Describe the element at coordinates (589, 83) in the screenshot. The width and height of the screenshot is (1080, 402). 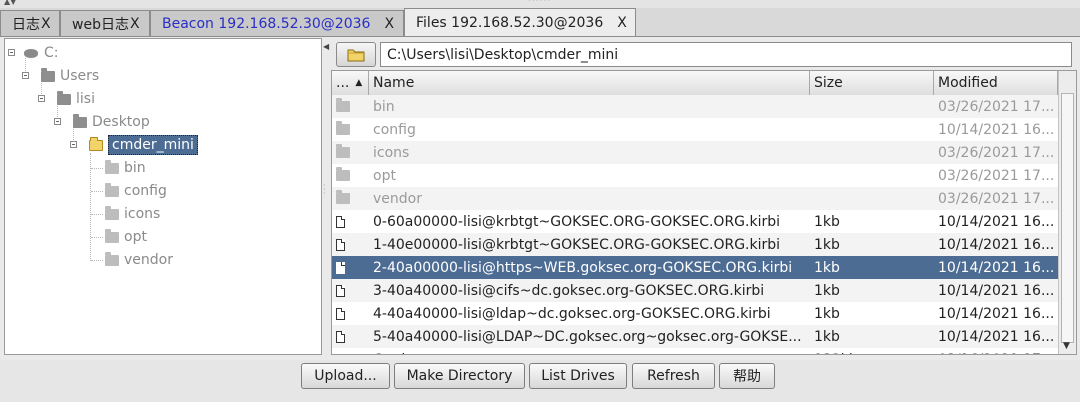
I see `column-header-name: Name` at that location.